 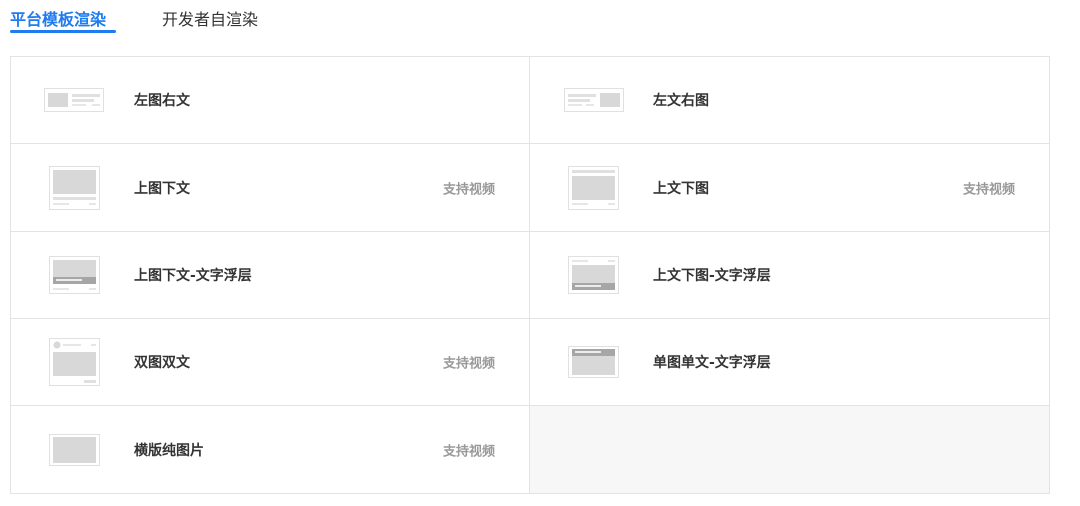 What do you see at coordinates (593, 362) in the screenshot?
I see `single-image-text-overlay-icon` at bounding box center [593, 362].